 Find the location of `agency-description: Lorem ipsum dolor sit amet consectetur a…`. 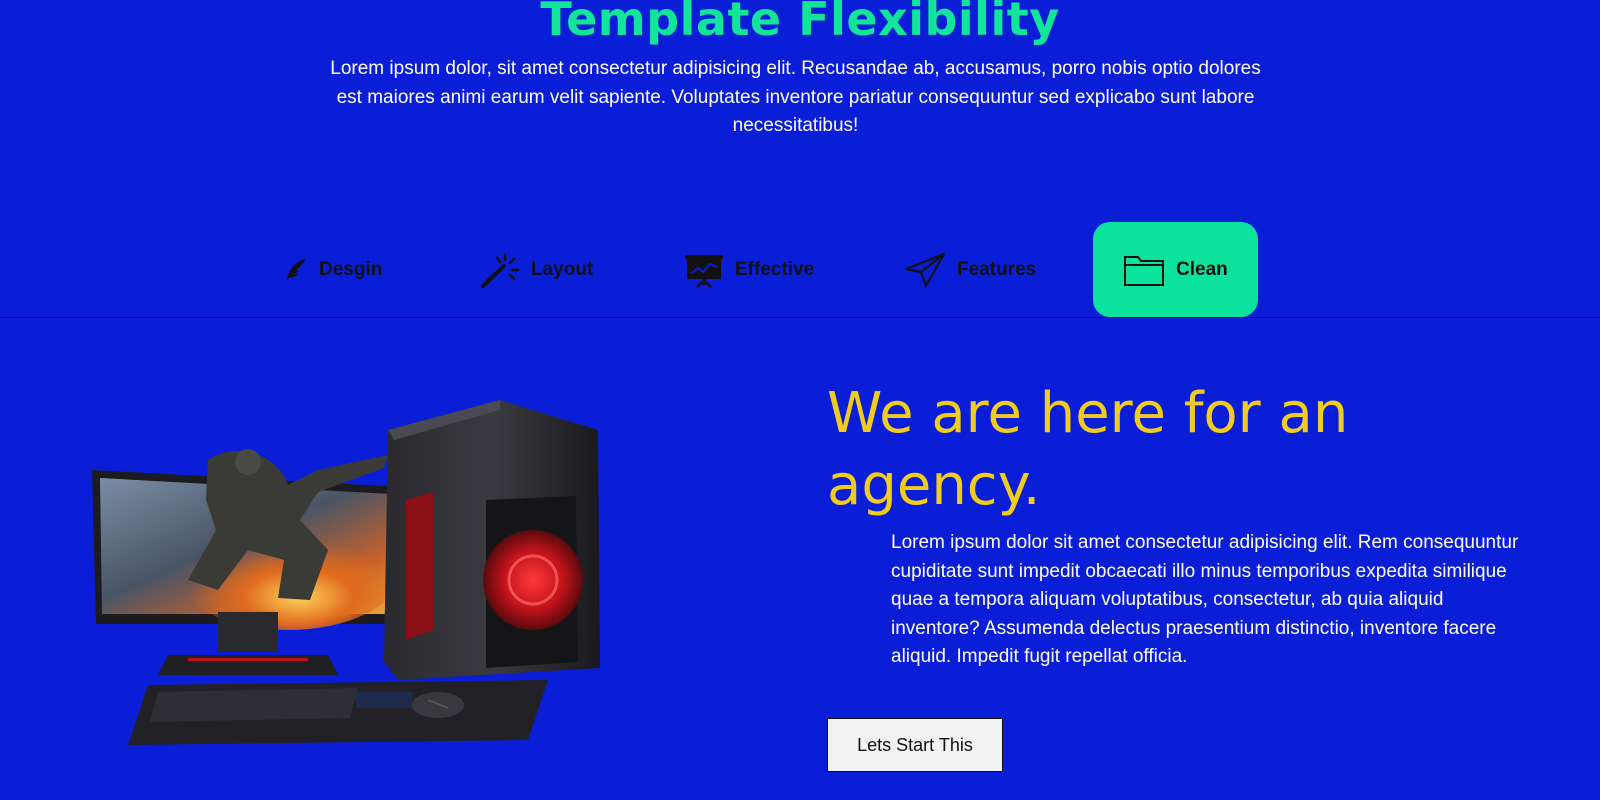

agency-description: Lorem ipsum dolor sit amet consectetur a… is located at coordinates (1205, 599).